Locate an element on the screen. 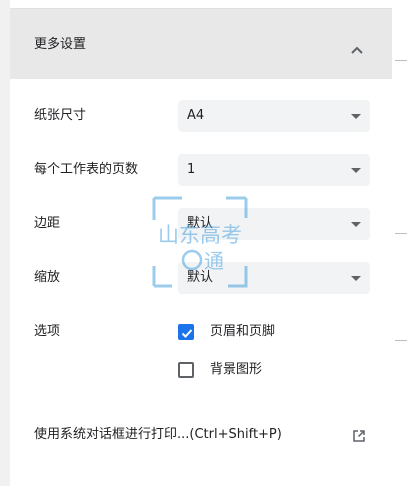  margins-label: 边距 is located at coordinates (47, 223).